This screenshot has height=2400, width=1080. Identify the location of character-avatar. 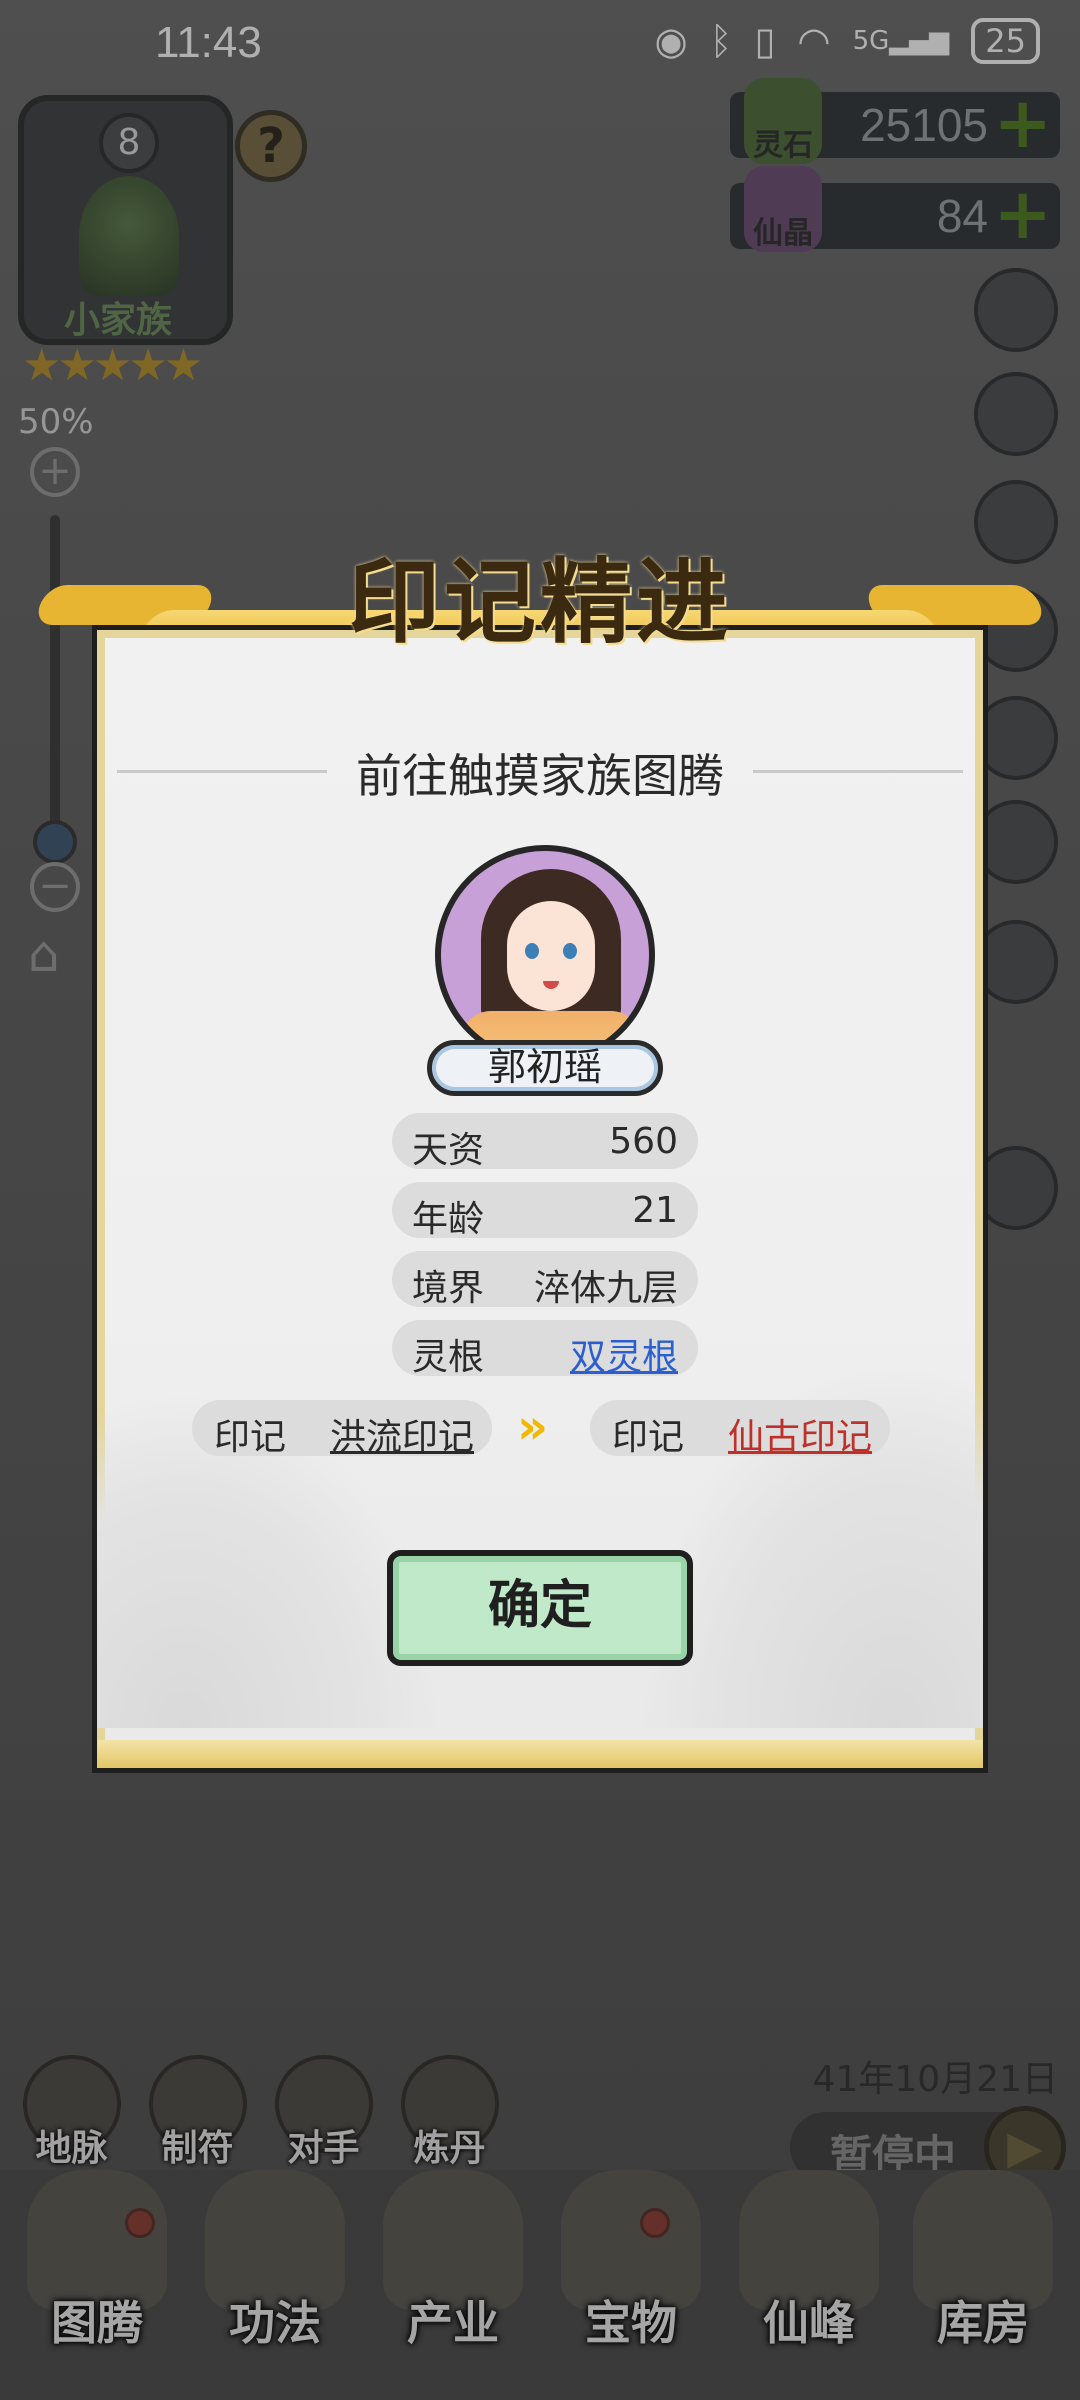
(545, 955).